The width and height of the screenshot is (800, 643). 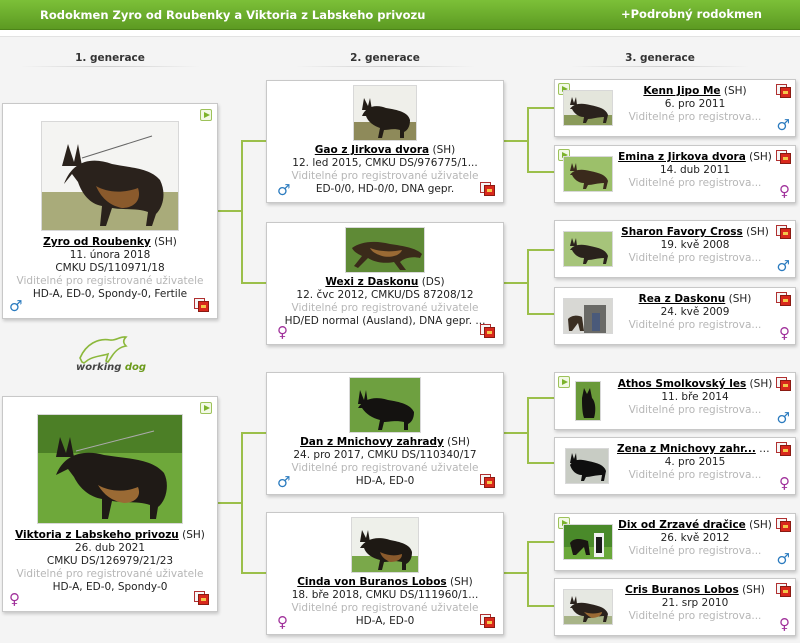 What do you see at coordinates (371, 282) in the screenshot?
I see `dog-name-link: Wexi z Daskonu` at bounding box center [371, 282].